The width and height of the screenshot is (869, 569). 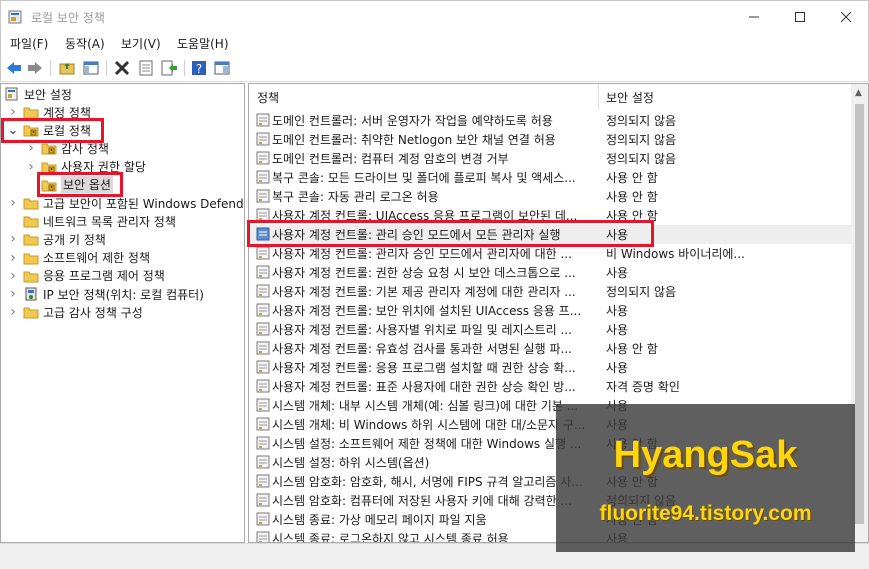 I want to click on table-row: 도메인 컨트롤러: 컴퓨터 계정 암호의 변경 거부 정의되지 않음, so click(x=551, y=158).